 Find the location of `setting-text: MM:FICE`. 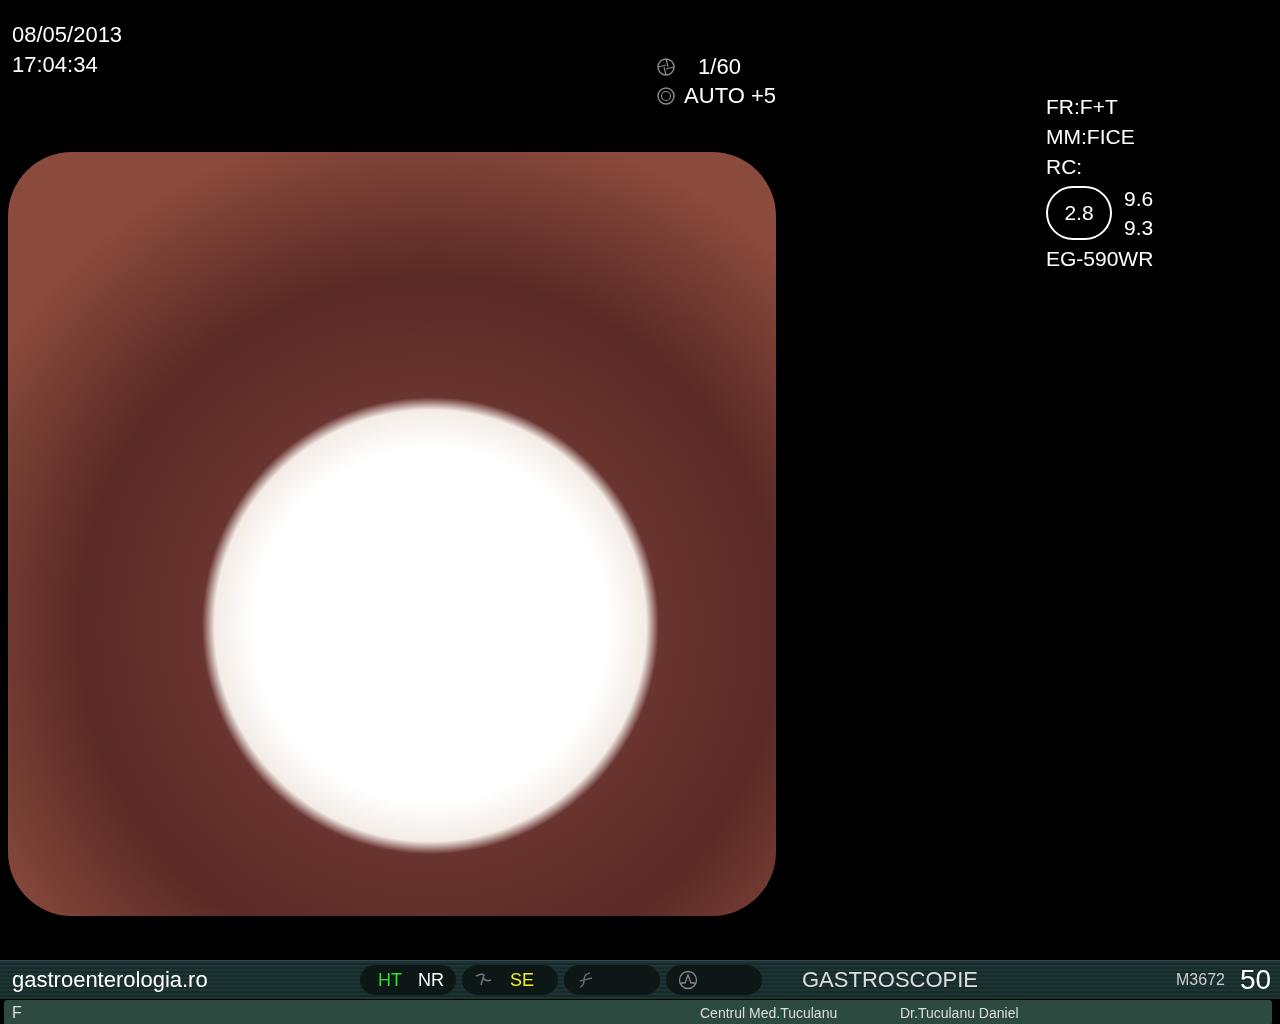

setting-text: MM:FICE is located at coordinates (1091, 137).